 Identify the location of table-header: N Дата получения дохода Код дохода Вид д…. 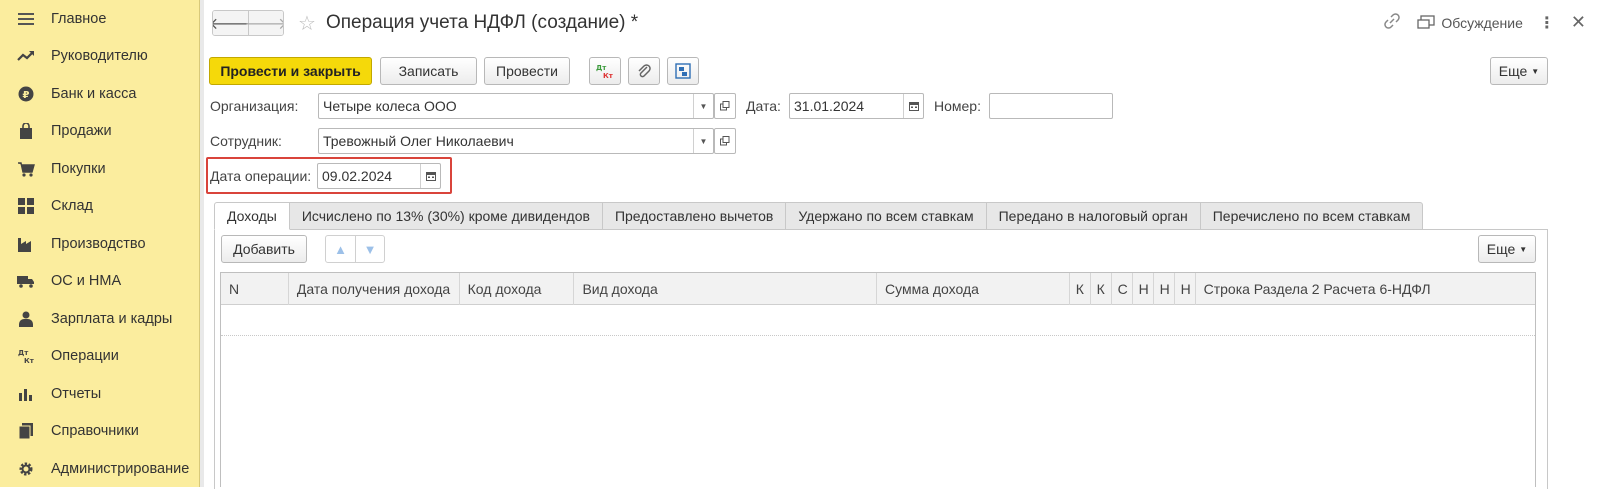
(878, 289).